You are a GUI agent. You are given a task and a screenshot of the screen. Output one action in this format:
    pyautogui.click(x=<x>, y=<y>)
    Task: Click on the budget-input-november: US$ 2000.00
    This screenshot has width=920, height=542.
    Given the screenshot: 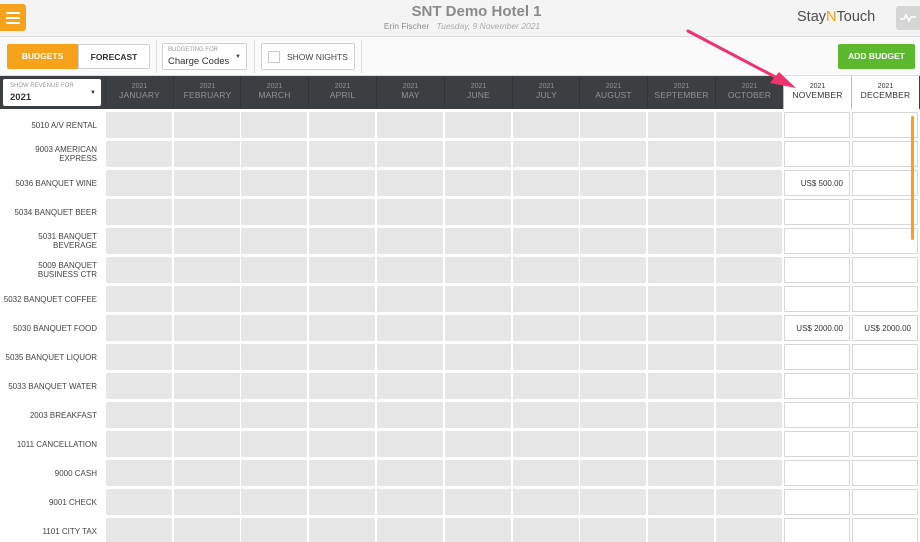 What is the action you would take?
    pyautogui.click(x=817, y=328)
    